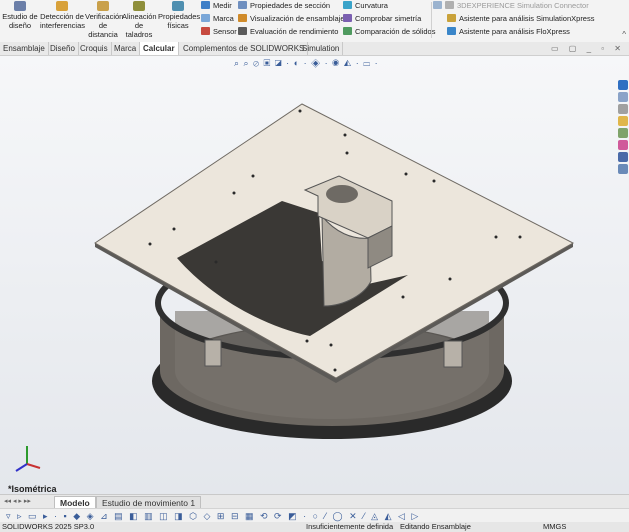  What do you see at coordinates (159, 48) in the screenshot?
I see `tab-calcular: Calcular` at bounding box center [159, 48].